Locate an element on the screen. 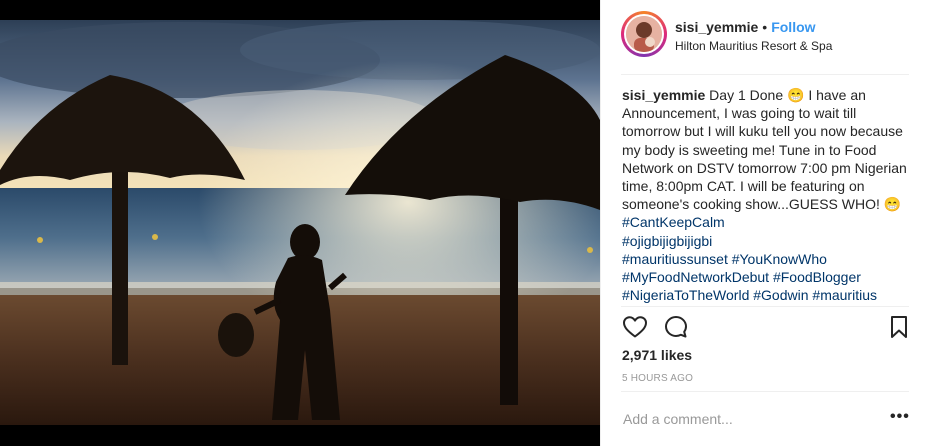 The image size is (929, 446). hashtag-link: #mauritiussunset is located at coordinates (675, 259).